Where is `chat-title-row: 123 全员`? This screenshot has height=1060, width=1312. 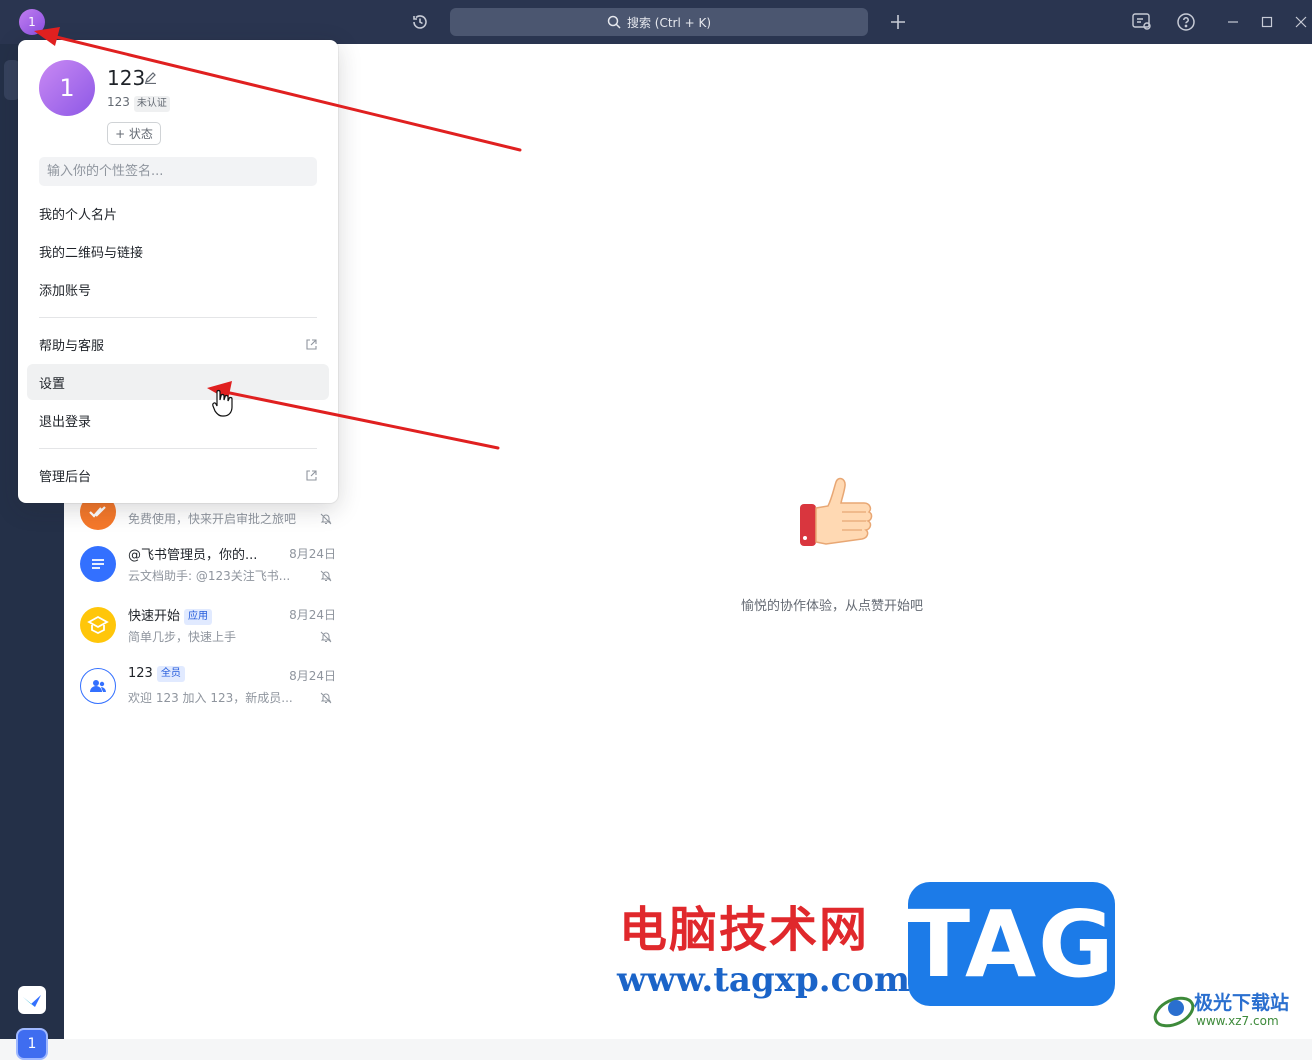 chat-title-row: 123 全员 is located at coordinates (156, 674).